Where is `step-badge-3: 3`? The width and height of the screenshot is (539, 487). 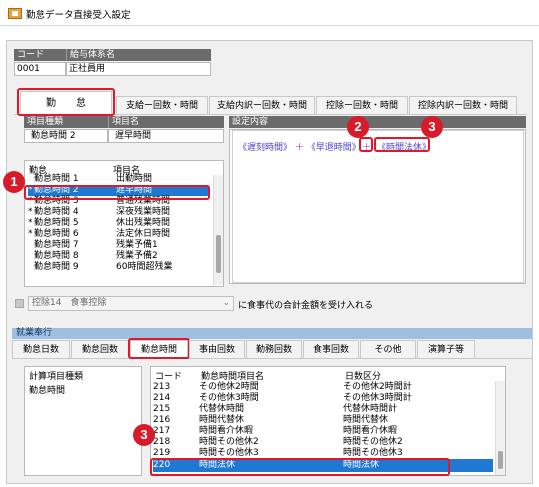 step-badge-3: 3 is located at coordinates (432, 127).